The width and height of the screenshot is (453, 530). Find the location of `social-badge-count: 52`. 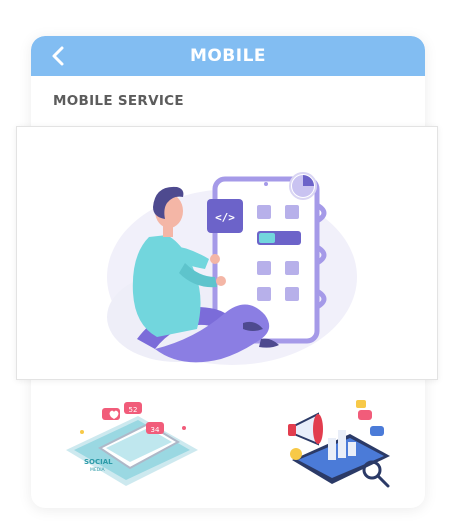

social-badge-count: 52 is located at coordinates (133, 410).